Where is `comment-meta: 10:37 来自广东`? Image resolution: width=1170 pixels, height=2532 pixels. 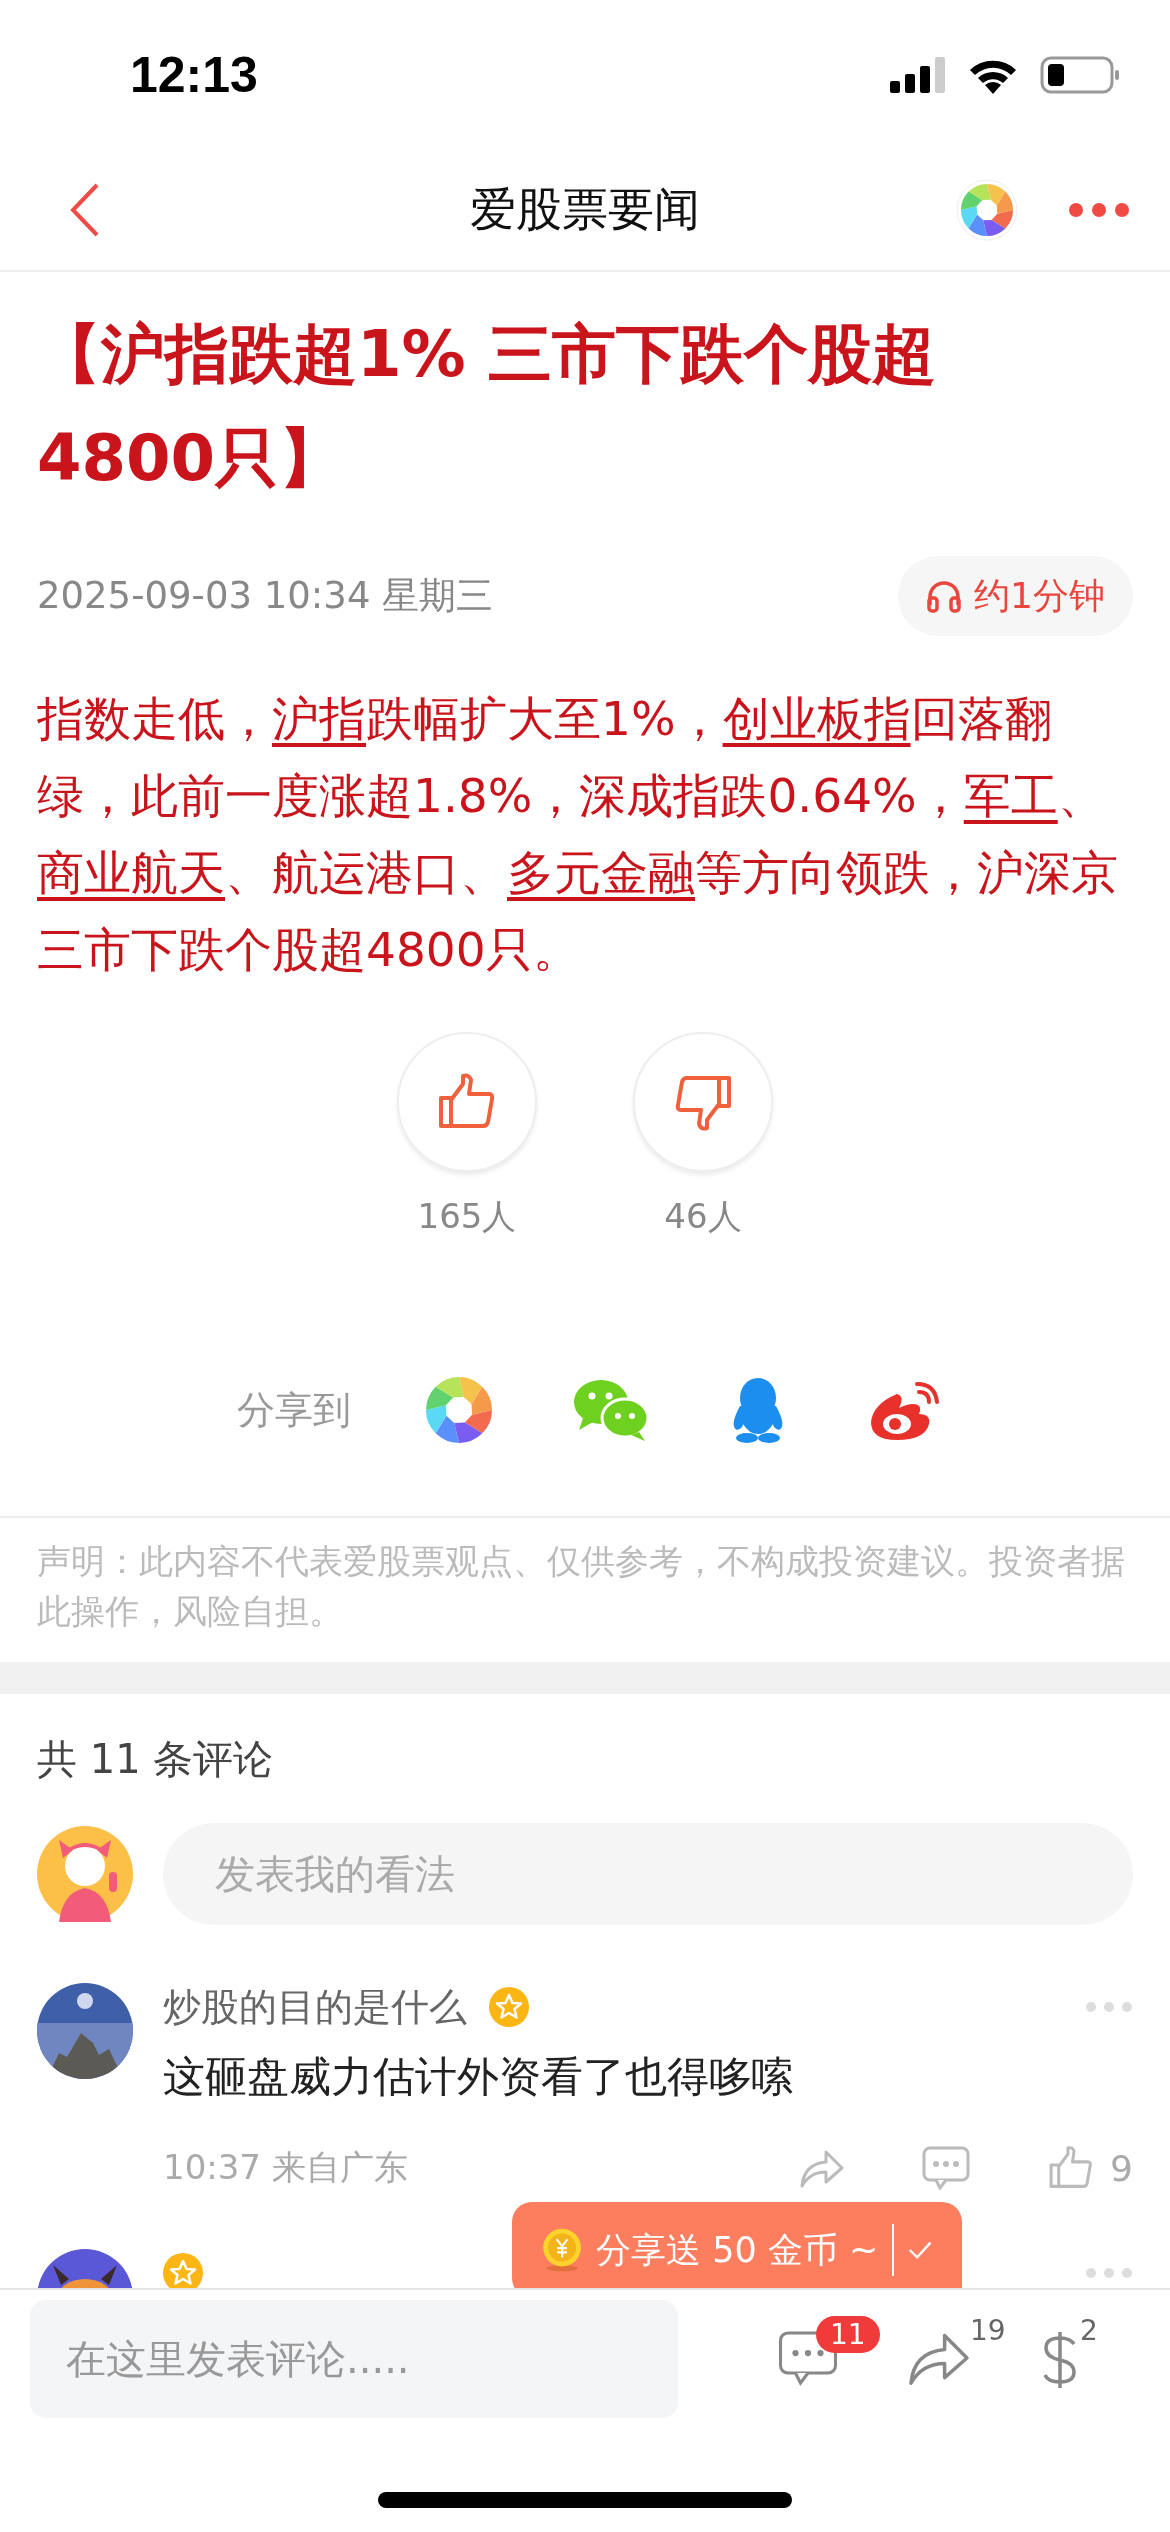
comment-meta: 10:37 来自广东 is located at coordinates (285, 2167).